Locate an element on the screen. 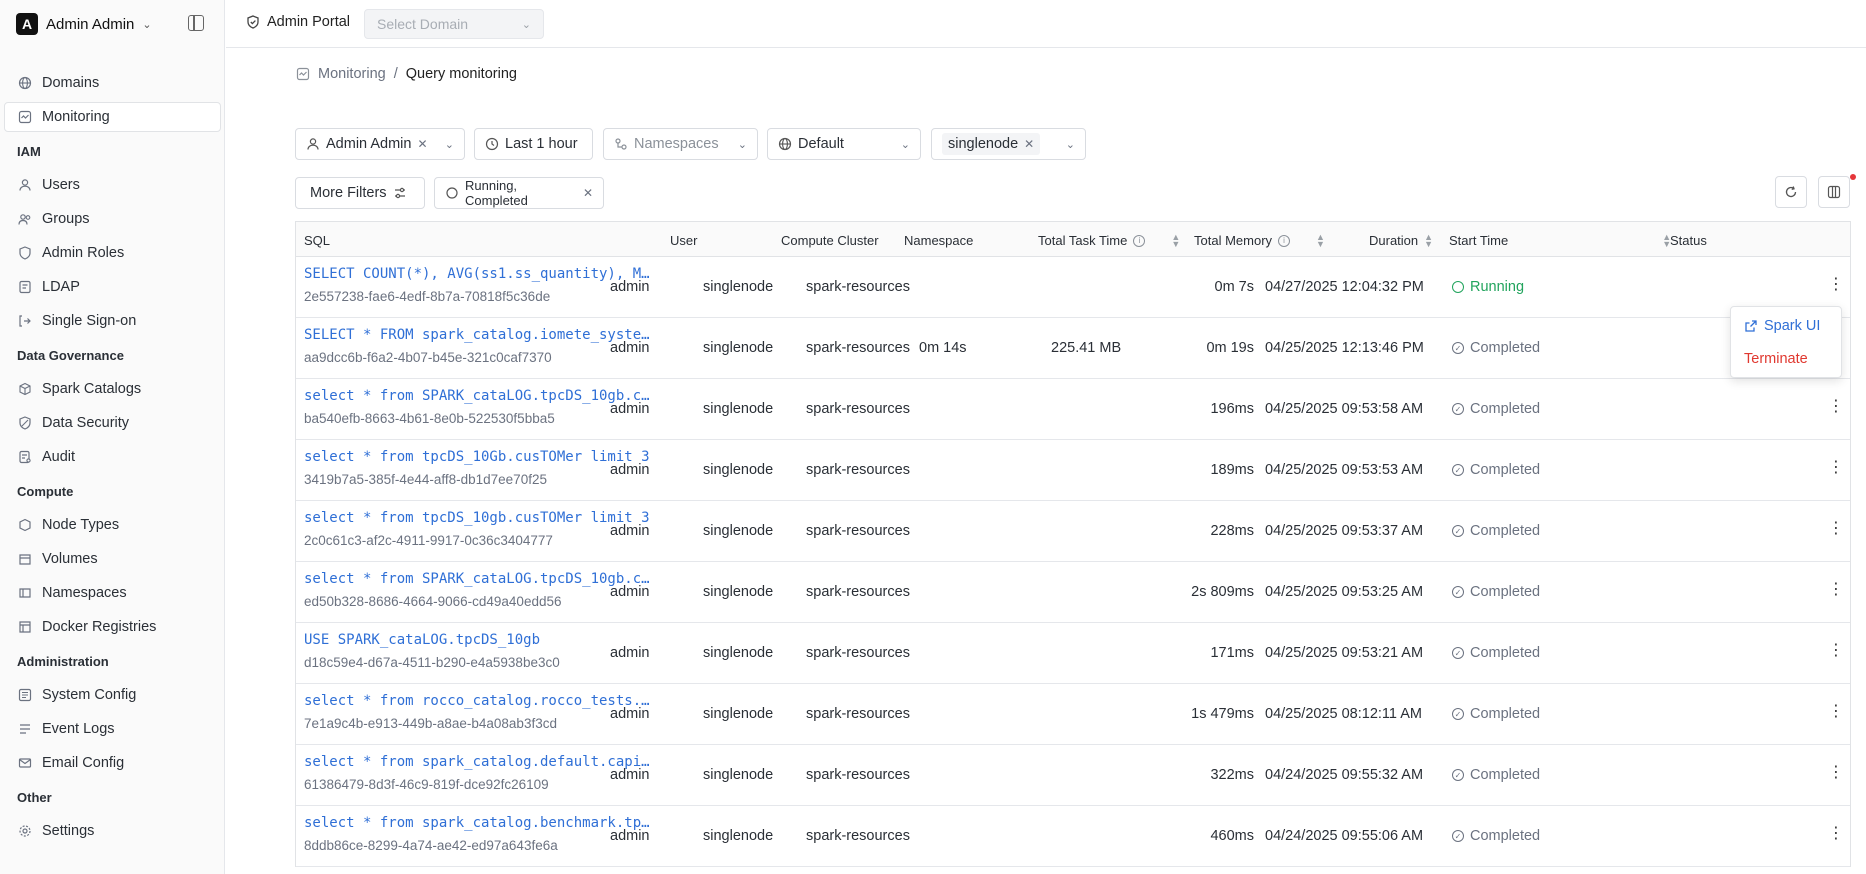 The height and width of the screenshot is (874, 1866). status-label: Completed is located at coordinates (1505, 836).